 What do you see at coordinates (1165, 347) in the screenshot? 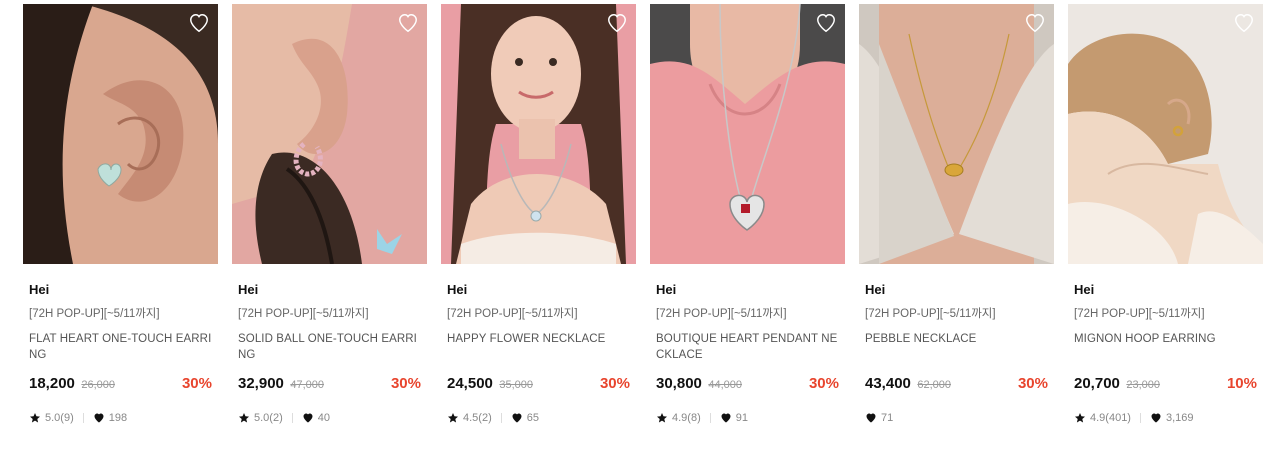
I see `product-name: MIGNON HOOP EARRING` at bounding box center [1165, 347].